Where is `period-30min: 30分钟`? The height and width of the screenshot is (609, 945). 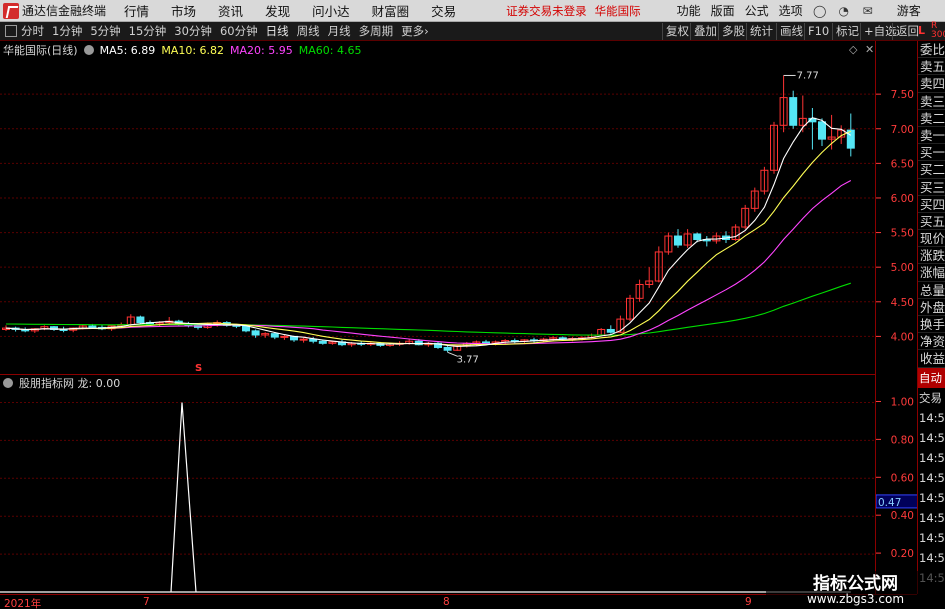 period-30min: 30分钟 is located at coordinates (193, 31).